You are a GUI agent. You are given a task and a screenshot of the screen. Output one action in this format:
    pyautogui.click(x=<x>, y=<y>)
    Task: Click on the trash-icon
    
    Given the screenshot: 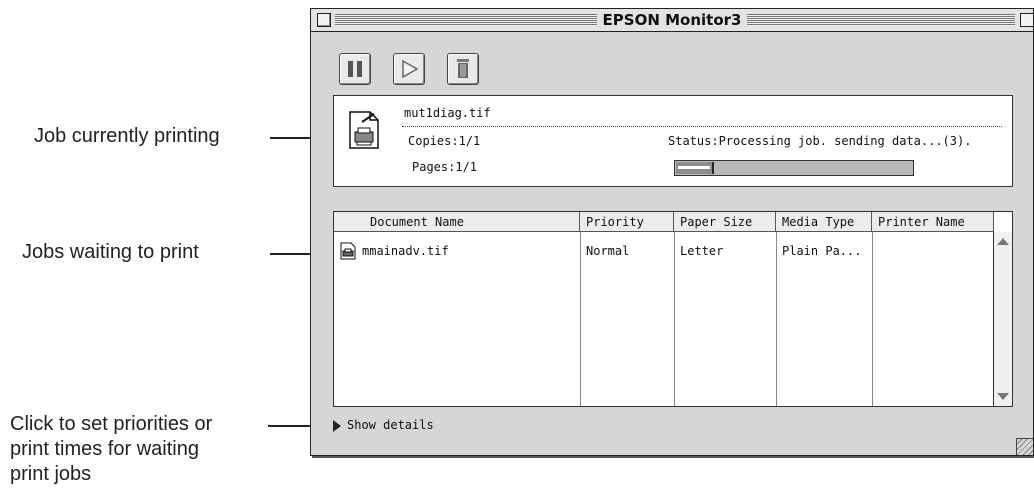 What is the action you would take?
    pyautogui.click(x=463, y=68)
    